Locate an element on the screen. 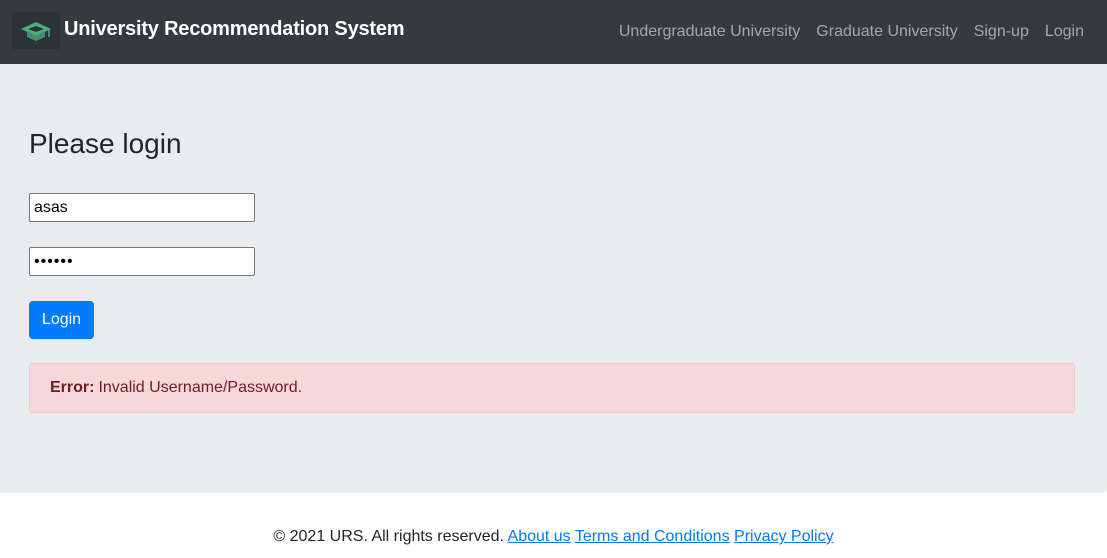  footer-link-privacy: Privacy Policy is located at coordinates (784, 536).